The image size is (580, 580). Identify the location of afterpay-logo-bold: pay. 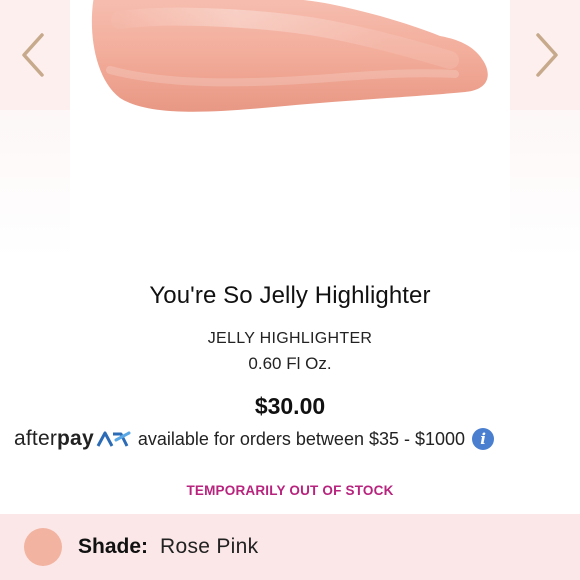
(75, 438).